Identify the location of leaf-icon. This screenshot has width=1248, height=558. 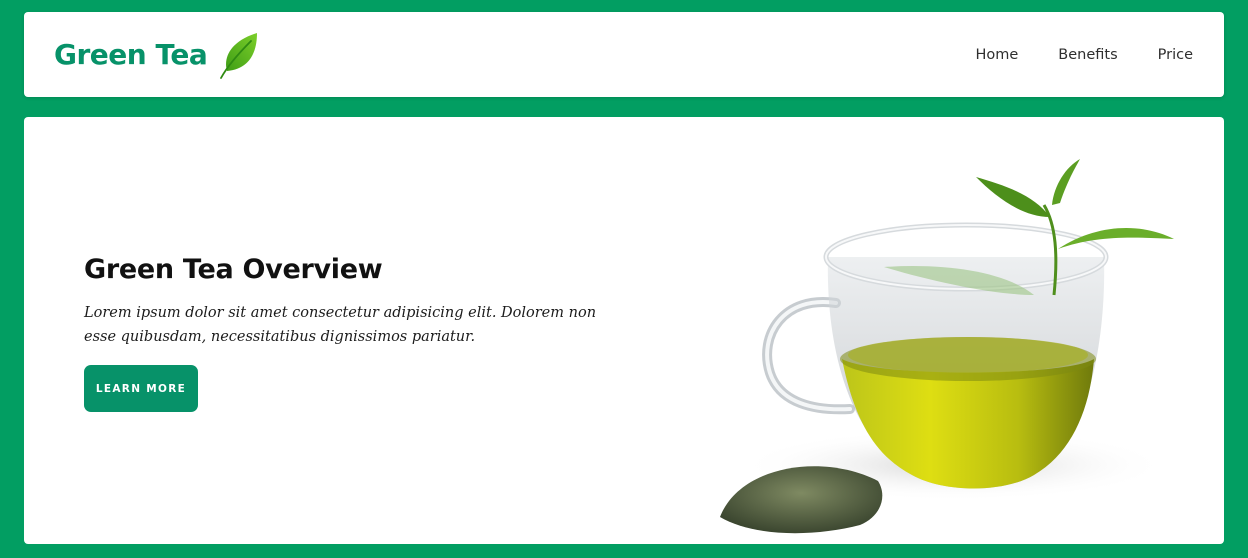
(239, 56).